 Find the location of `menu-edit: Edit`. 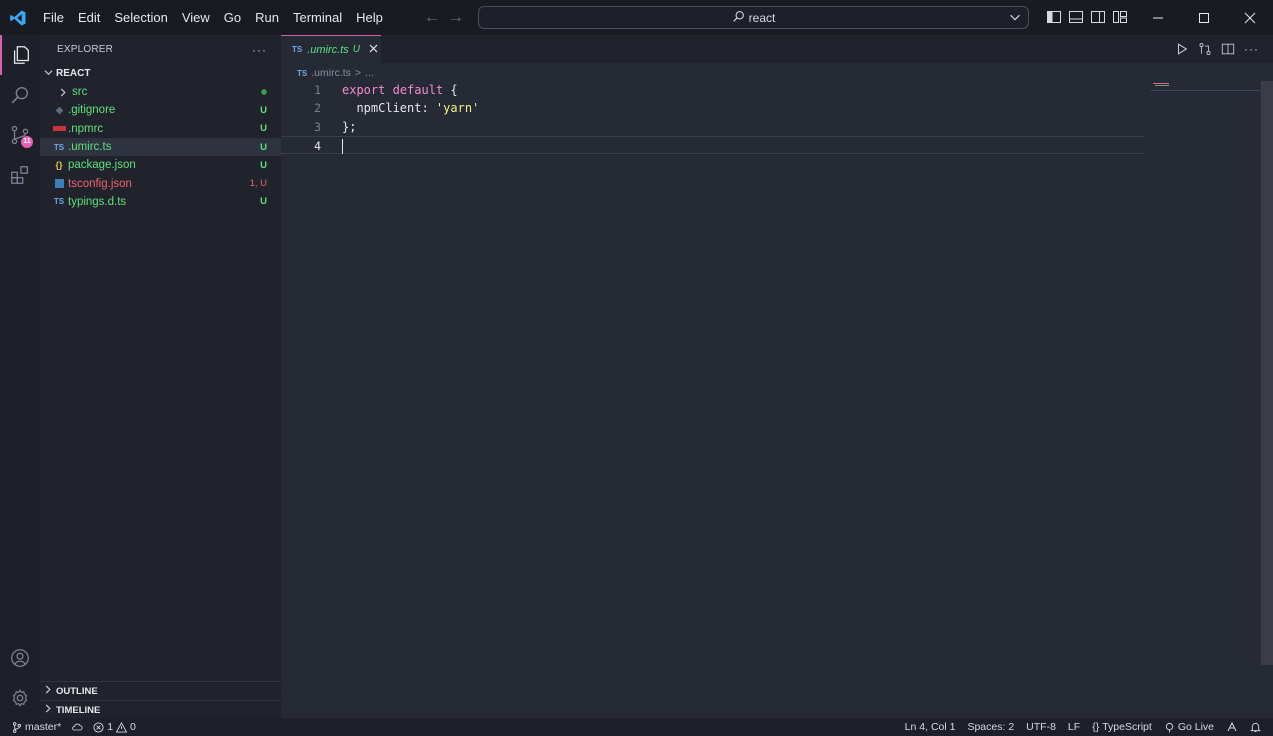

menu-edit: Edit is located at coordinates (89, 17).